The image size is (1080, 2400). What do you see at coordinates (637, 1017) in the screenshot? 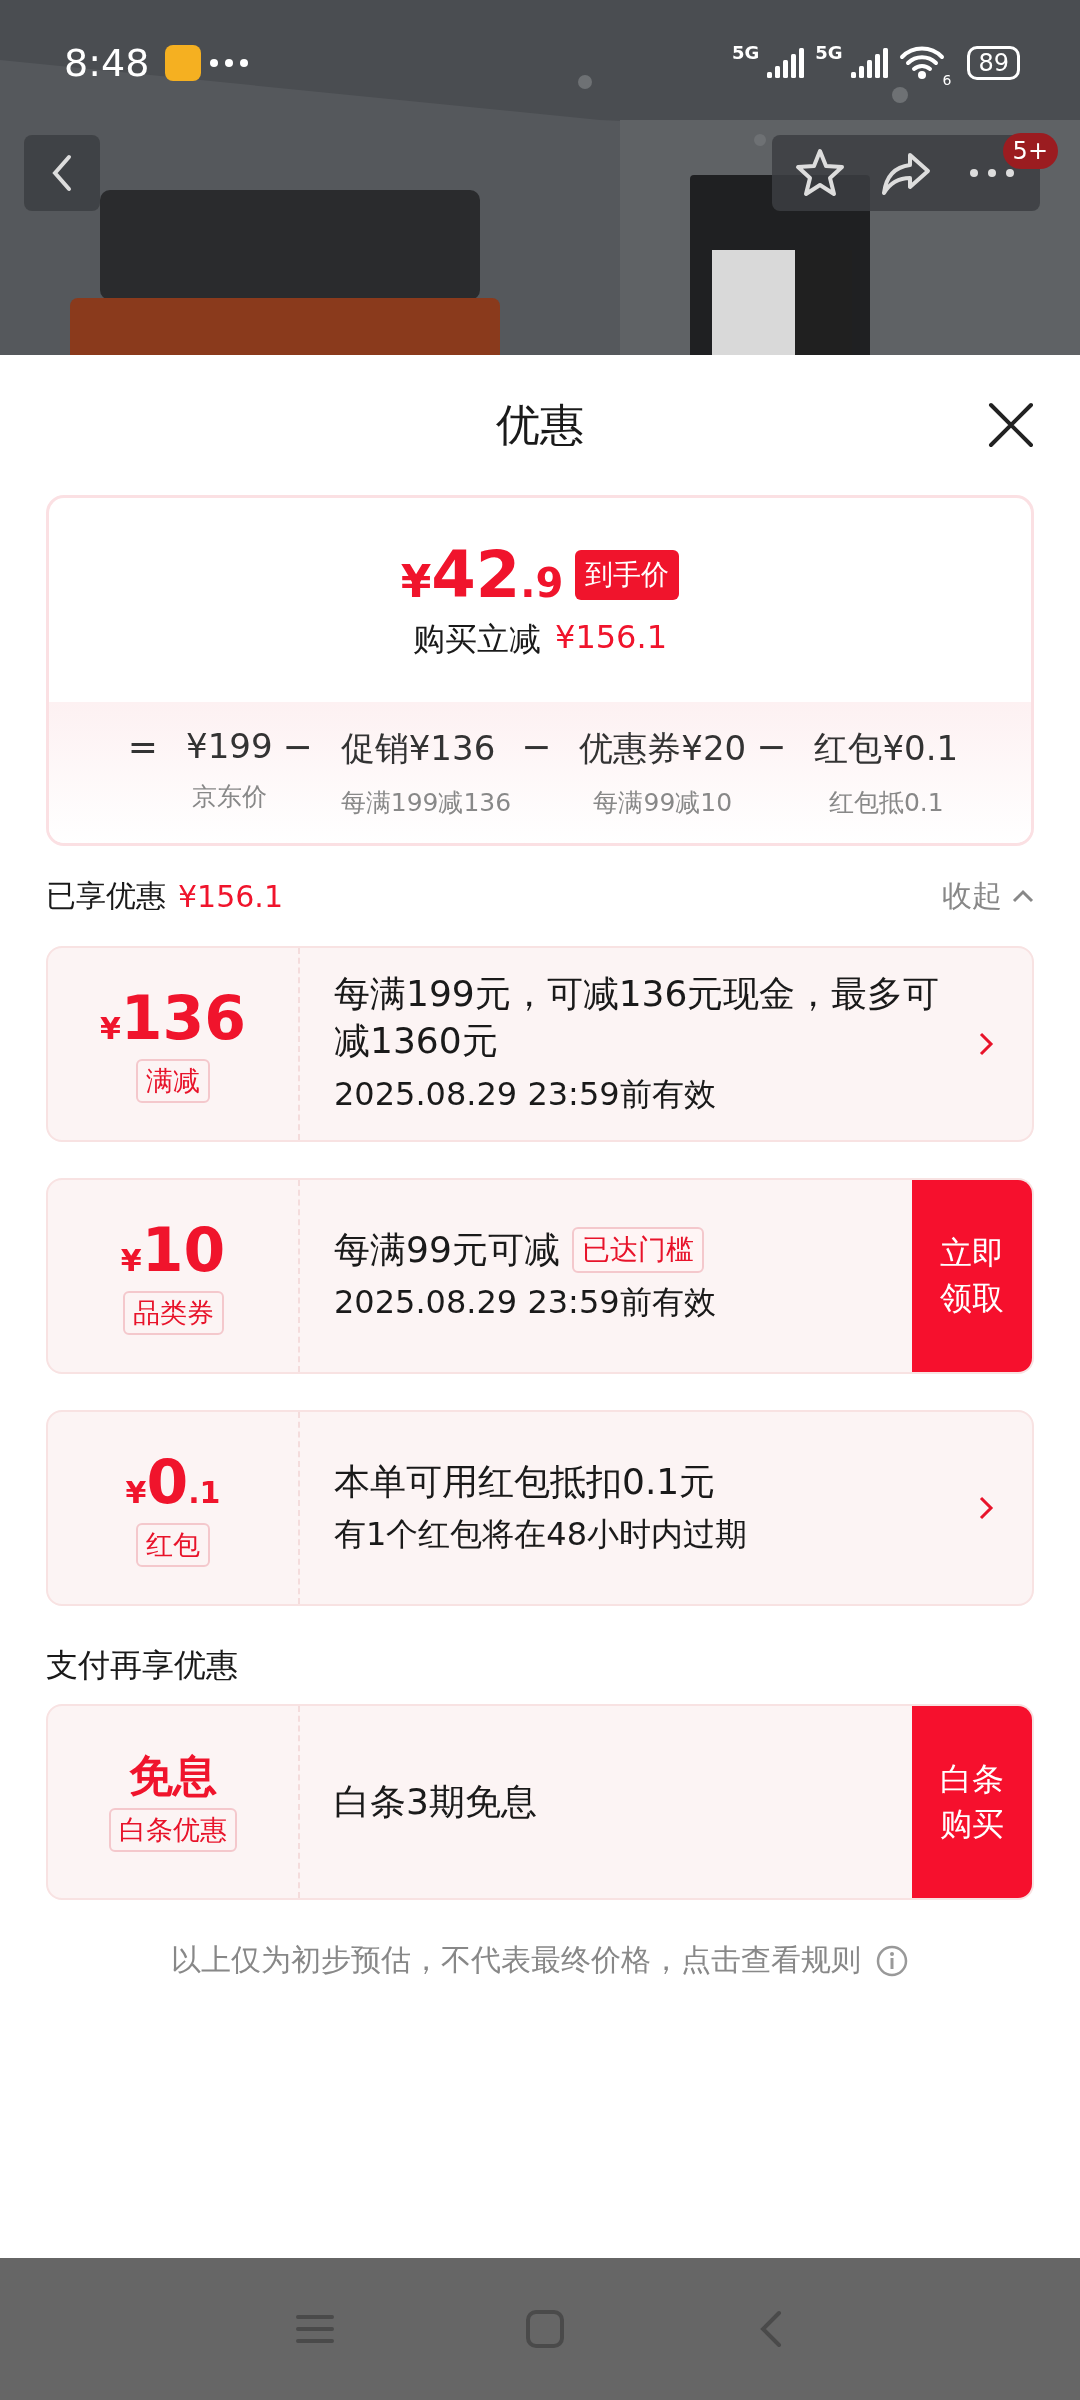
I see `coupon-description: 每满199元，可减136元现金，最多可减1360元` at bounding box center [637, 1017].